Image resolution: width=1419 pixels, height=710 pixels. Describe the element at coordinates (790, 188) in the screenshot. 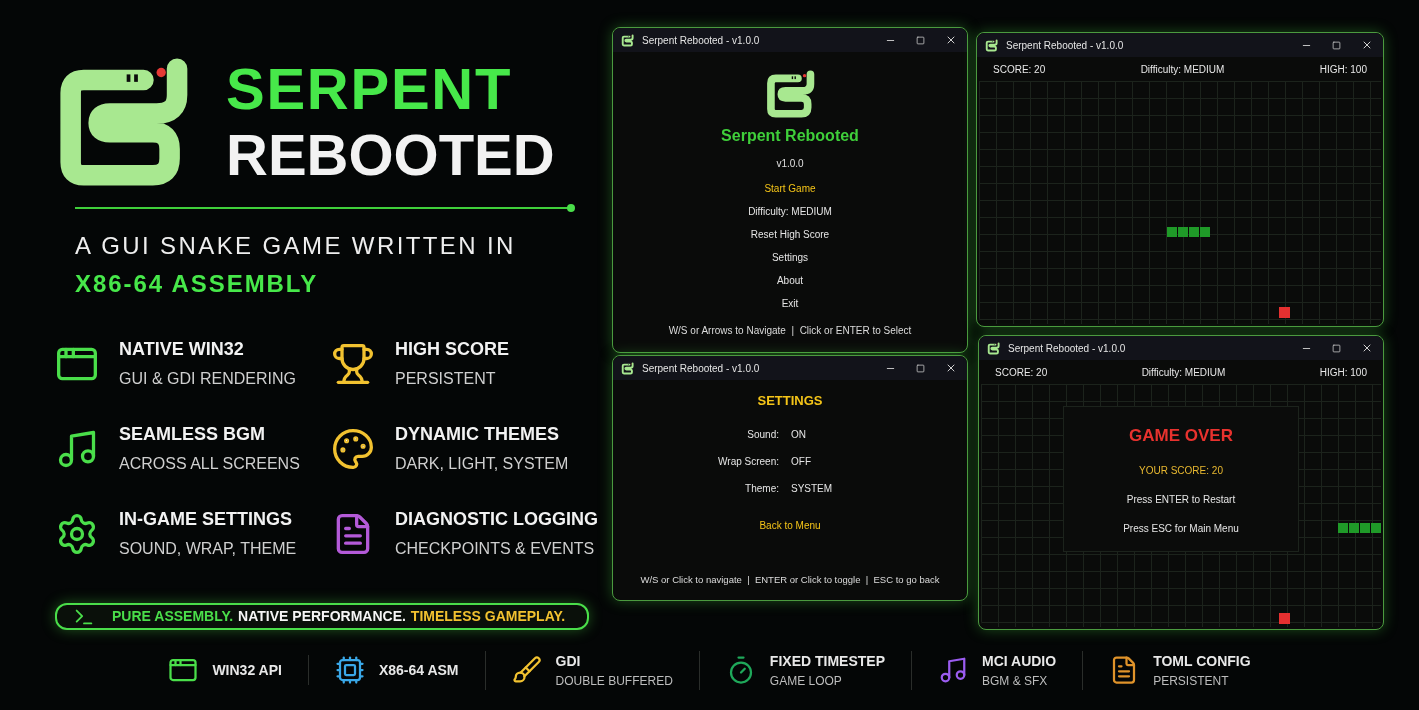

I see `menu-item: Start Game` at that location.